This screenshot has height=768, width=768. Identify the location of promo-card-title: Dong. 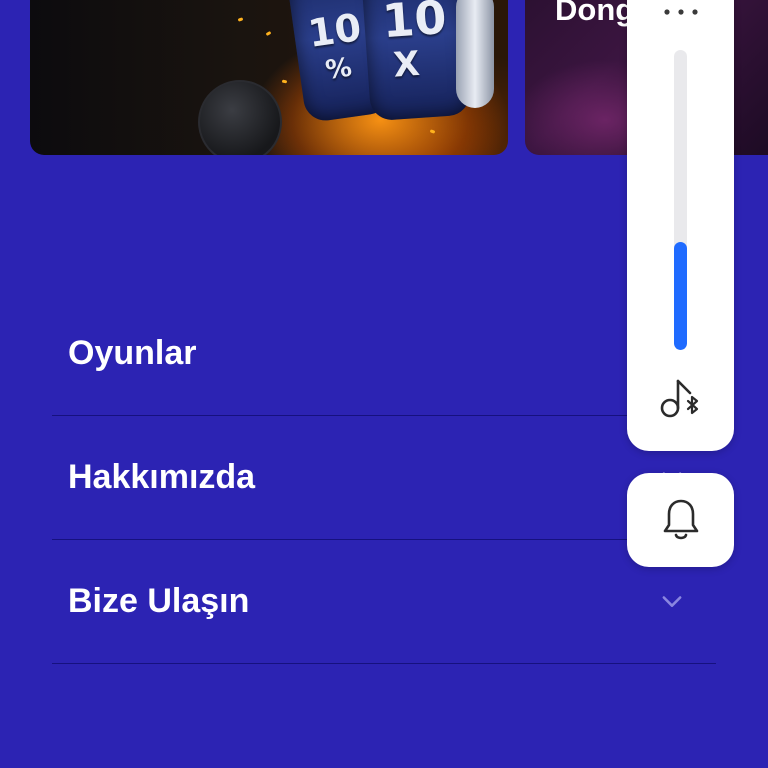
(595, 13).